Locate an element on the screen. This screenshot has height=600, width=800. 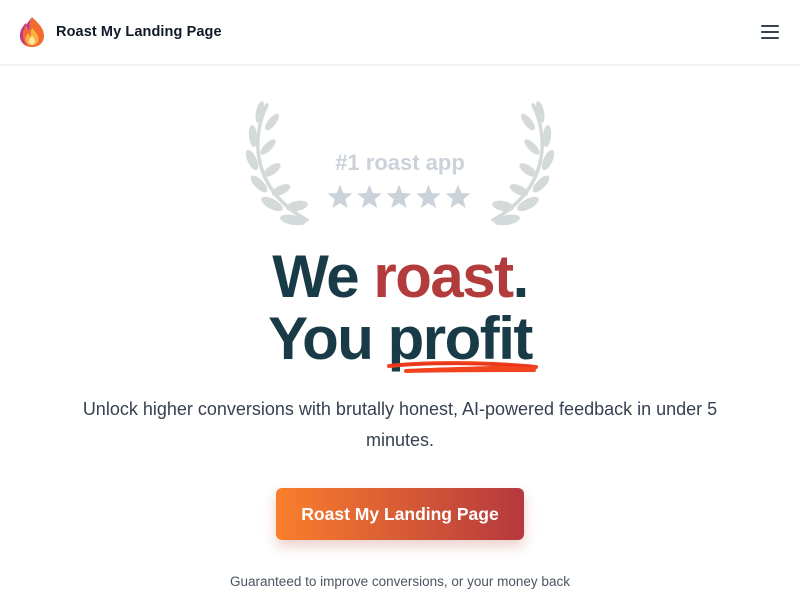
hamburger-menu-icon is located at coordinates (770, 32).